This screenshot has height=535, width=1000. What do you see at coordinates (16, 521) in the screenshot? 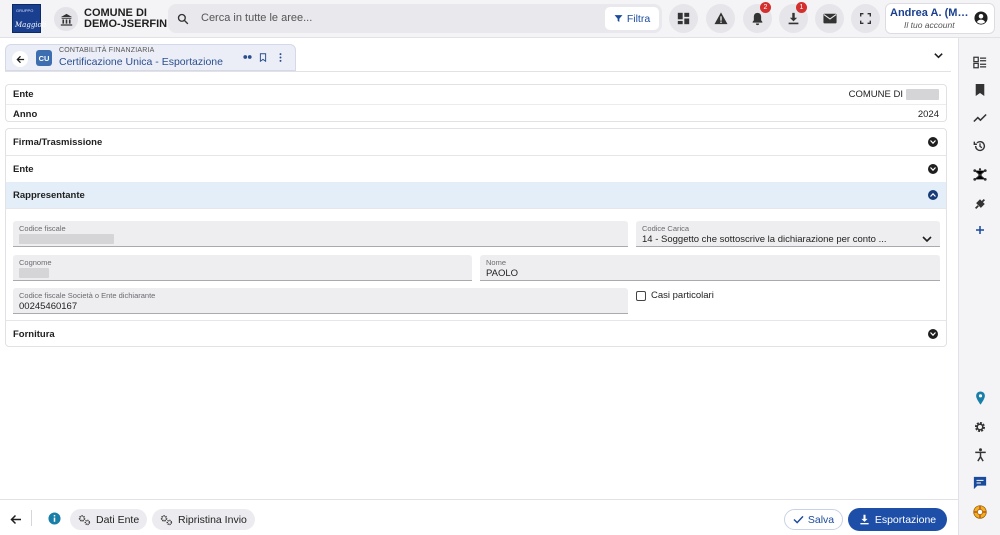
I see `back-arrow-icon` at bounding box center [16, 521].